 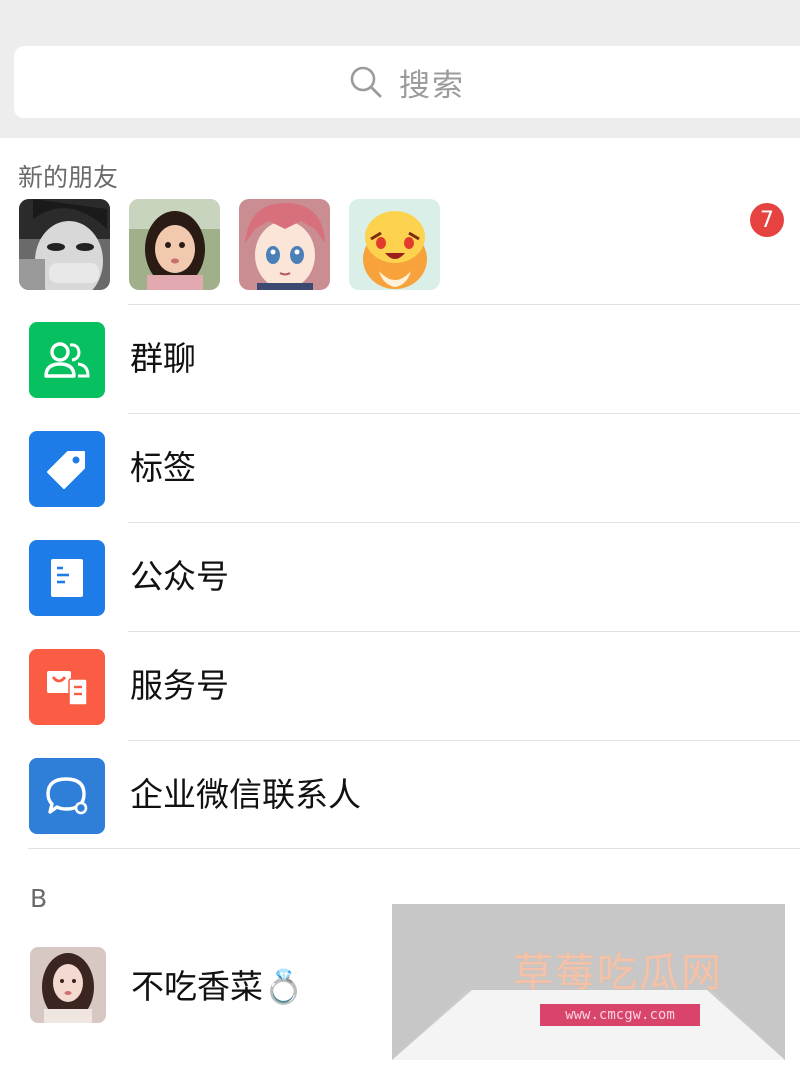 I want to click on divider, so click(x=414, y=848).